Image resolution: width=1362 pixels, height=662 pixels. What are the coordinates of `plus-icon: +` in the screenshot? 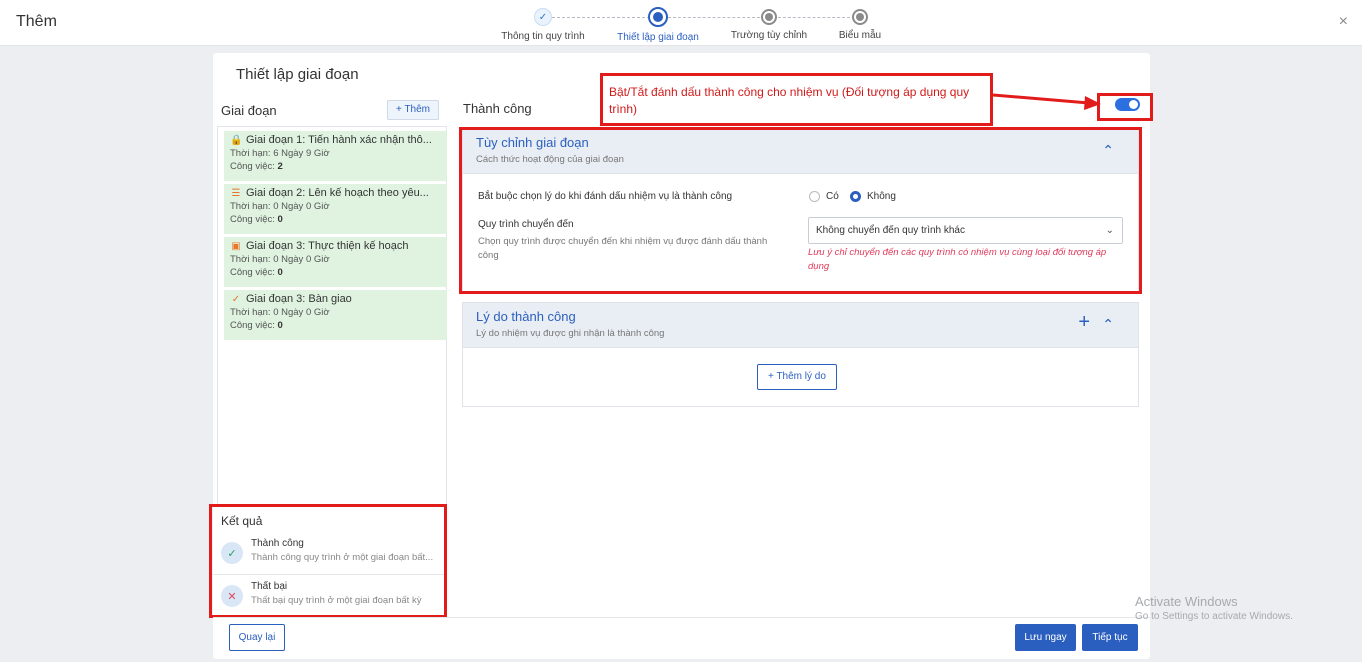 It's located at (1084, 322).